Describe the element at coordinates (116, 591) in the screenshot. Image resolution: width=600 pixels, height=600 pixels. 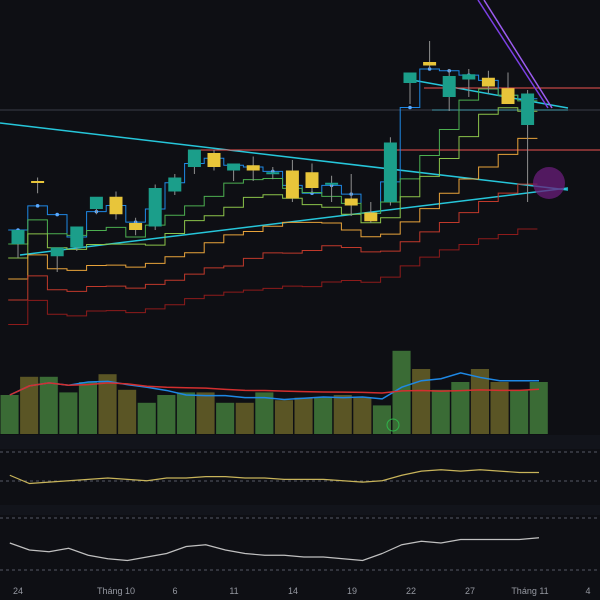
I see `x-tick-label: Tháng 10` at that location.